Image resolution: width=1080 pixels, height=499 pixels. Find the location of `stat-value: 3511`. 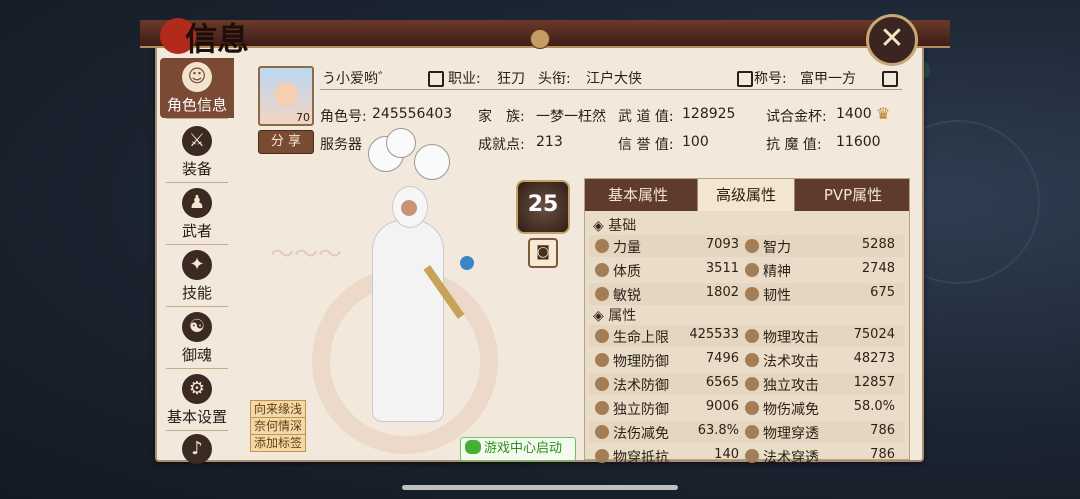

stat-value: 3511 is located at coordinates (722, 268).